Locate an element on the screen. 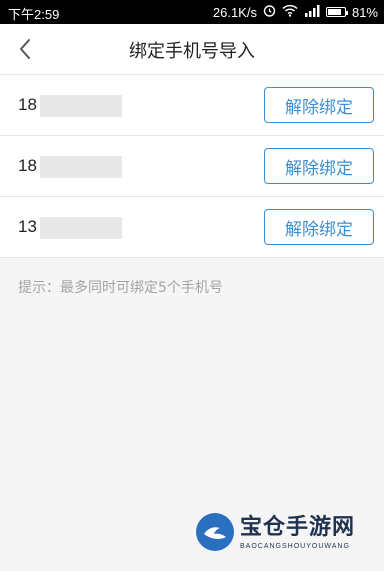 The image size is (384, 571). bound-number-row: 13 解除绑定 is located at coordinates (192, 227).